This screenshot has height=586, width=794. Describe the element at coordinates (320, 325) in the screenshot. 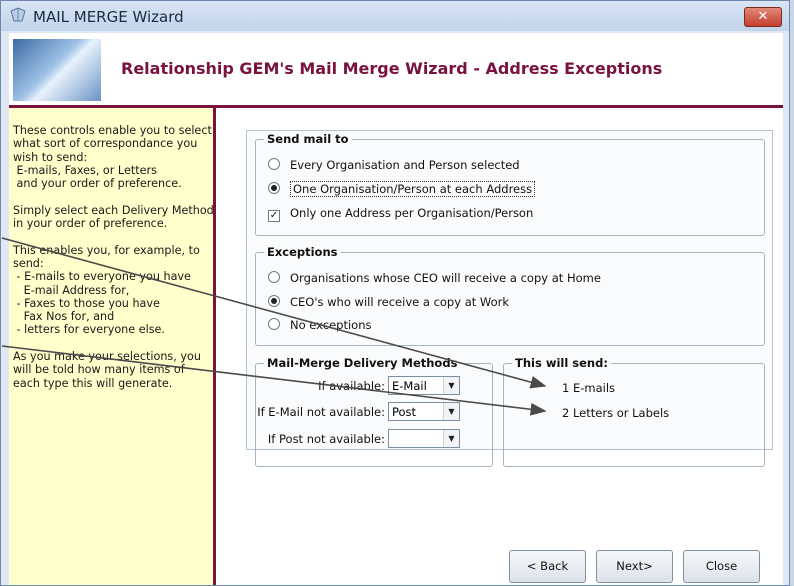

I see `option-no-exceptions: No exceptions` at that location.